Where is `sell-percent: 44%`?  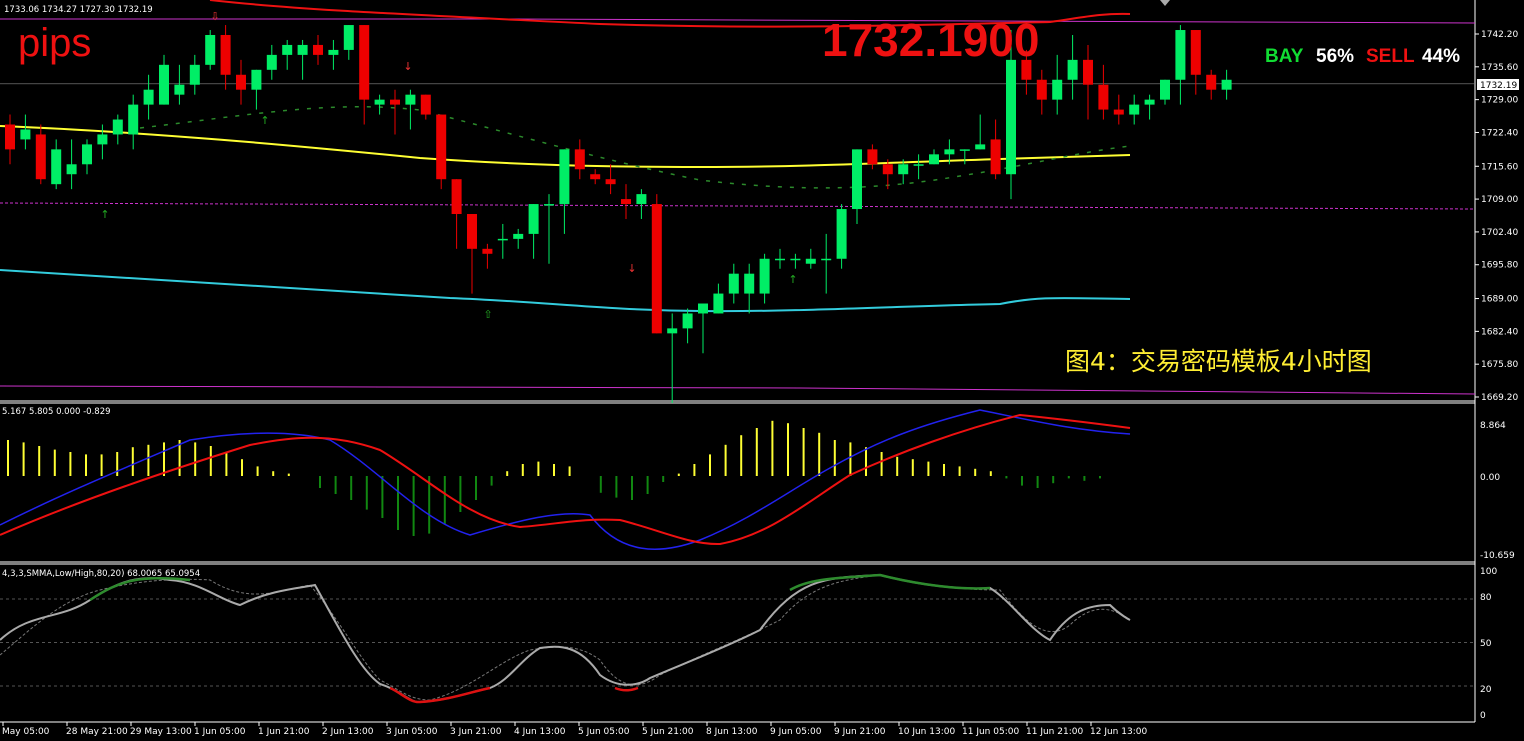
sell-percent: 44% is located at coordinates (1441, 56).